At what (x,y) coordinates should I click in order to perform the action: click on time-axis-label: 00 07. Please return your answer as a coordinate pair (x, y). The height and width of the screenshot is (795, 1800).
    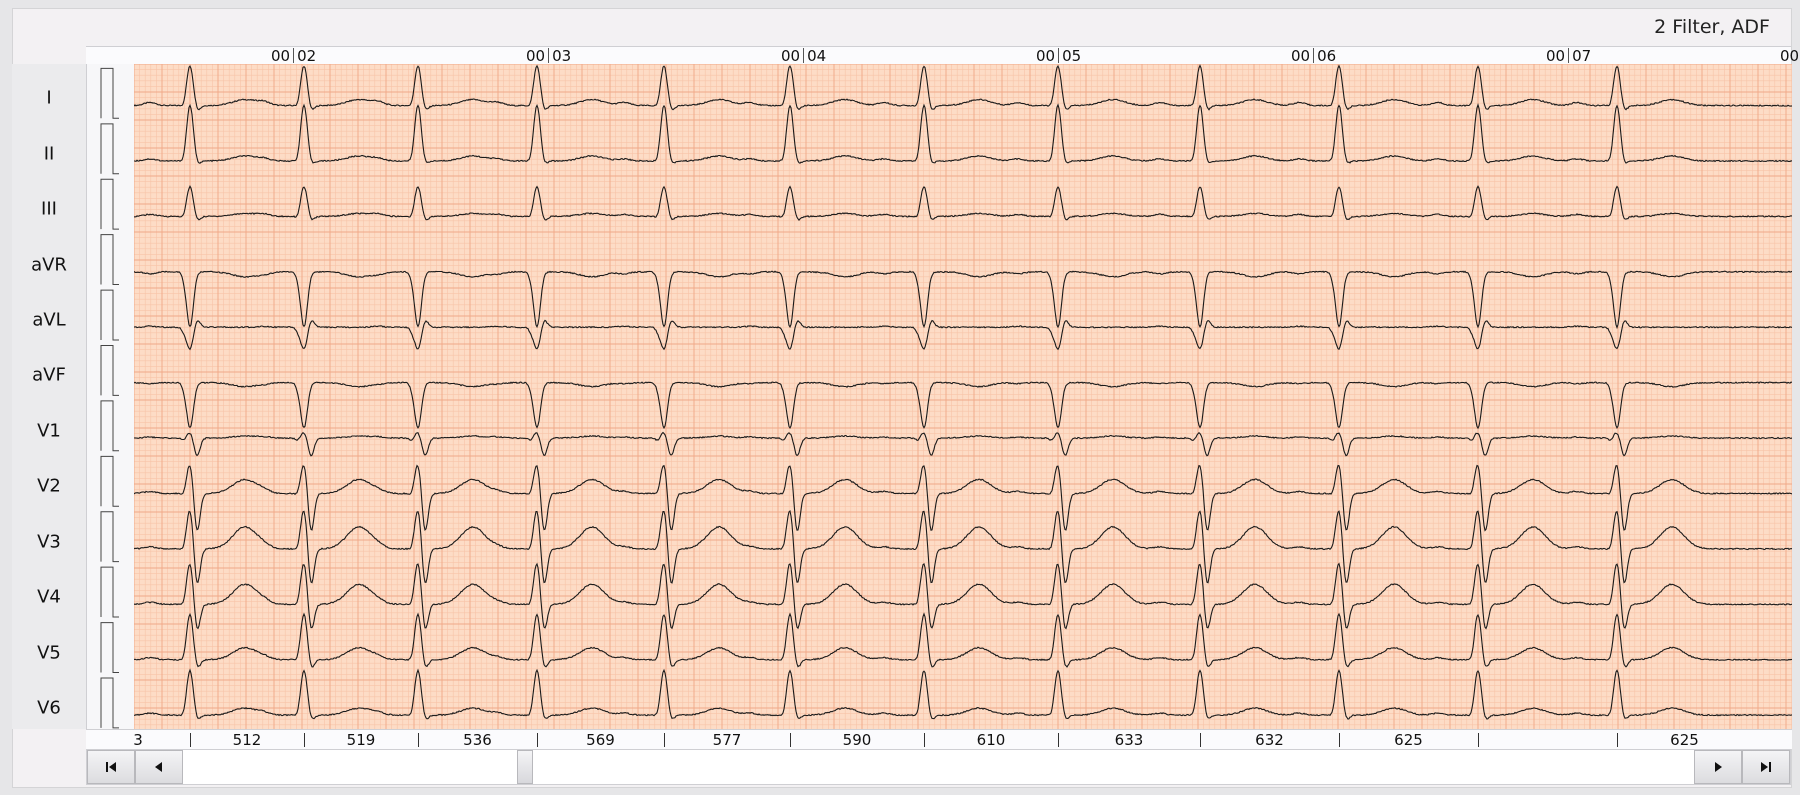
    Looking at the image, I should click on (1568, 56).